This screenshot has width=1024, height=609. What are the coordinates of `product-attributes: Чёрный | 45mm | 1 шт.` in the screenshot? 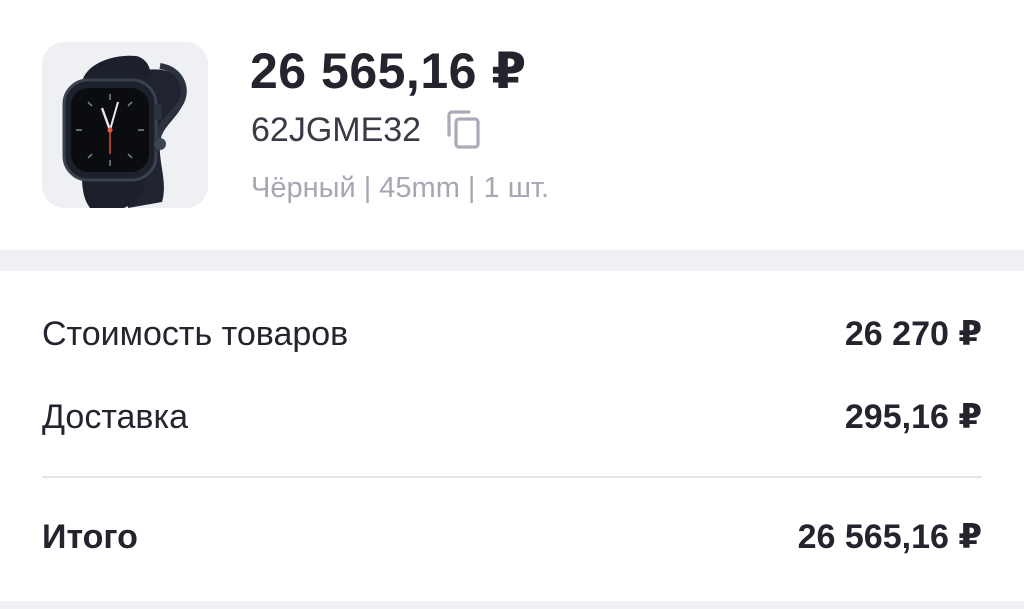 It's located at (400, 188).